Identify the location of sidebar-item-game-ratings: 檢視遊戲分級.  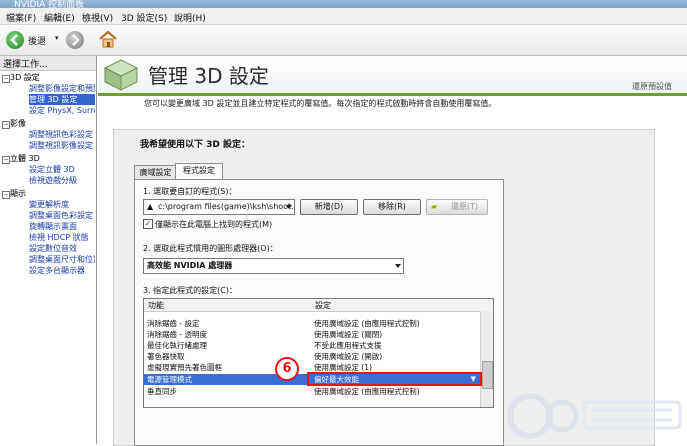
(62, 180).